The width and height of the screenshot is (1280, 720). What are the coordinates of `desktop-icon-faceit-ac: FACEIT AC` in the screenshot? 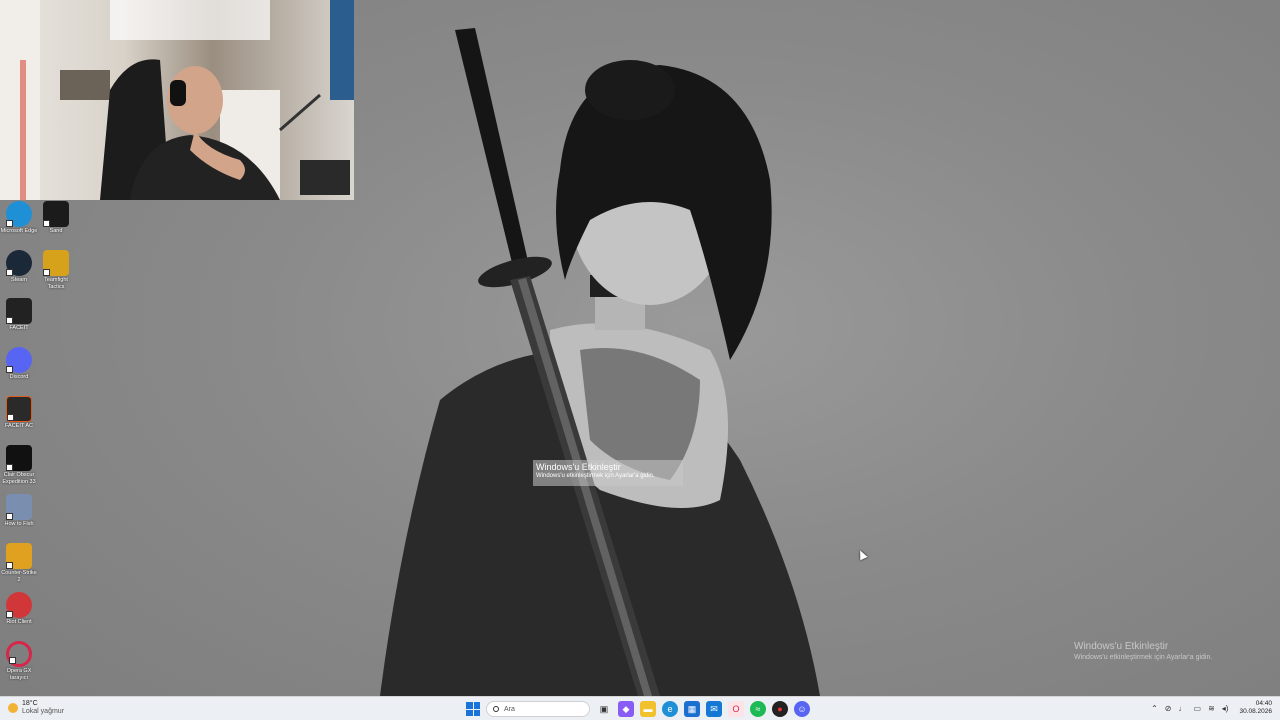 It's located at (19, 413).